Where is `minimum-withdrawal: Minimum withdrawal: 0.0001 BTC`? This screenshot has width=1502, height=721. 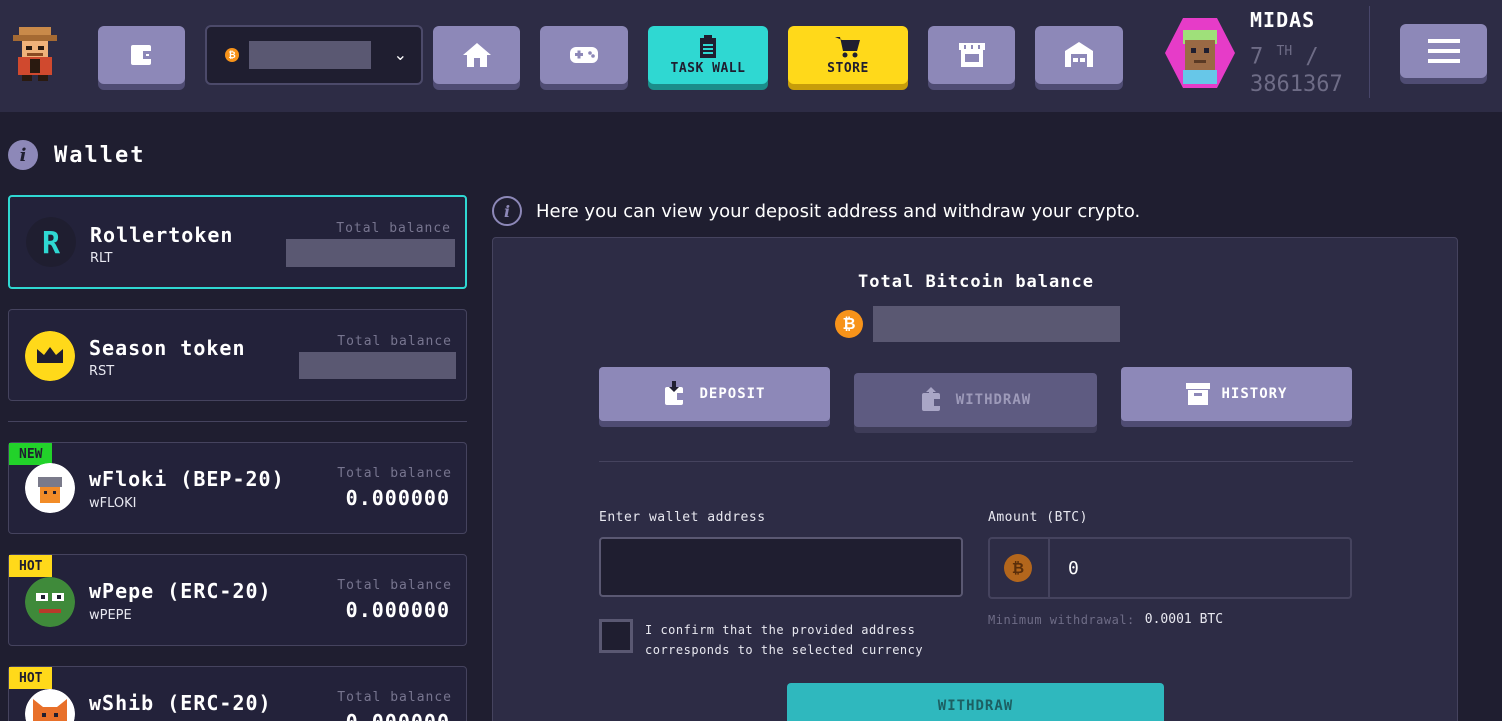
minimum-withdrawal: Minimum withdrawal: 0.0001 BTC is located at coordinates (1105, 619).